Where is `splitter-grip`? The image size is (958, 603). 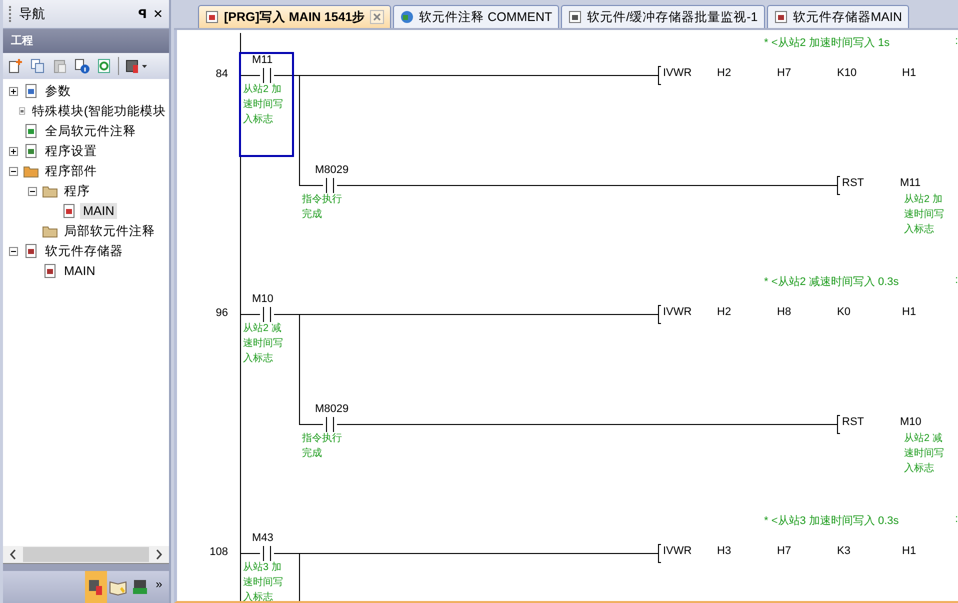
splitter-grip is located at coordinates (86, 567).